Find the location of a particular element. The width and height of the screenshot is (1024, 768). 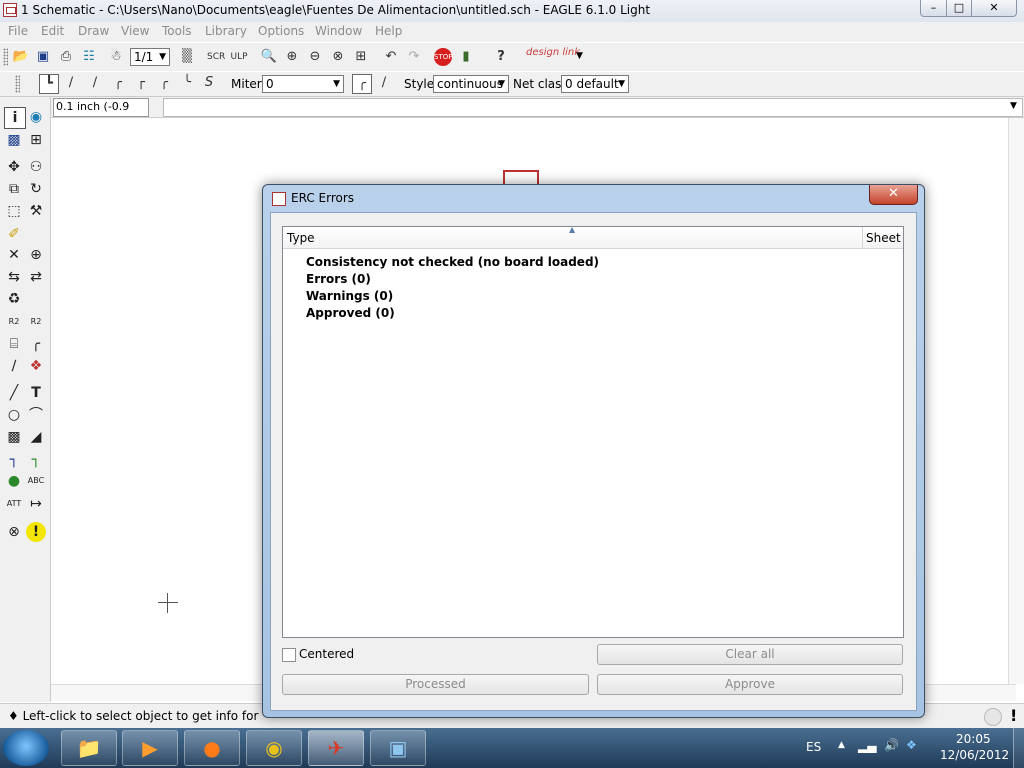

print-icon: ⎙ is located at coordinates (66, 57).